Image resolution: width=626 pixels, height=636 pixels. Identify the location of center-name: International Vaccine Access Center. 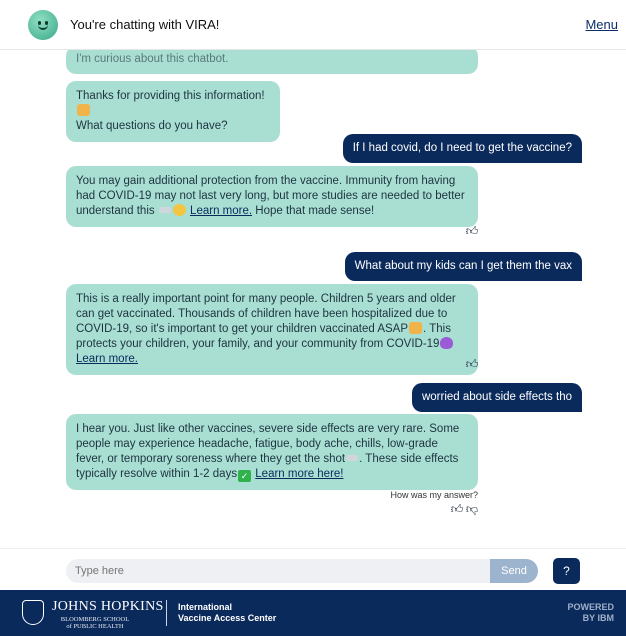
(227, 612).